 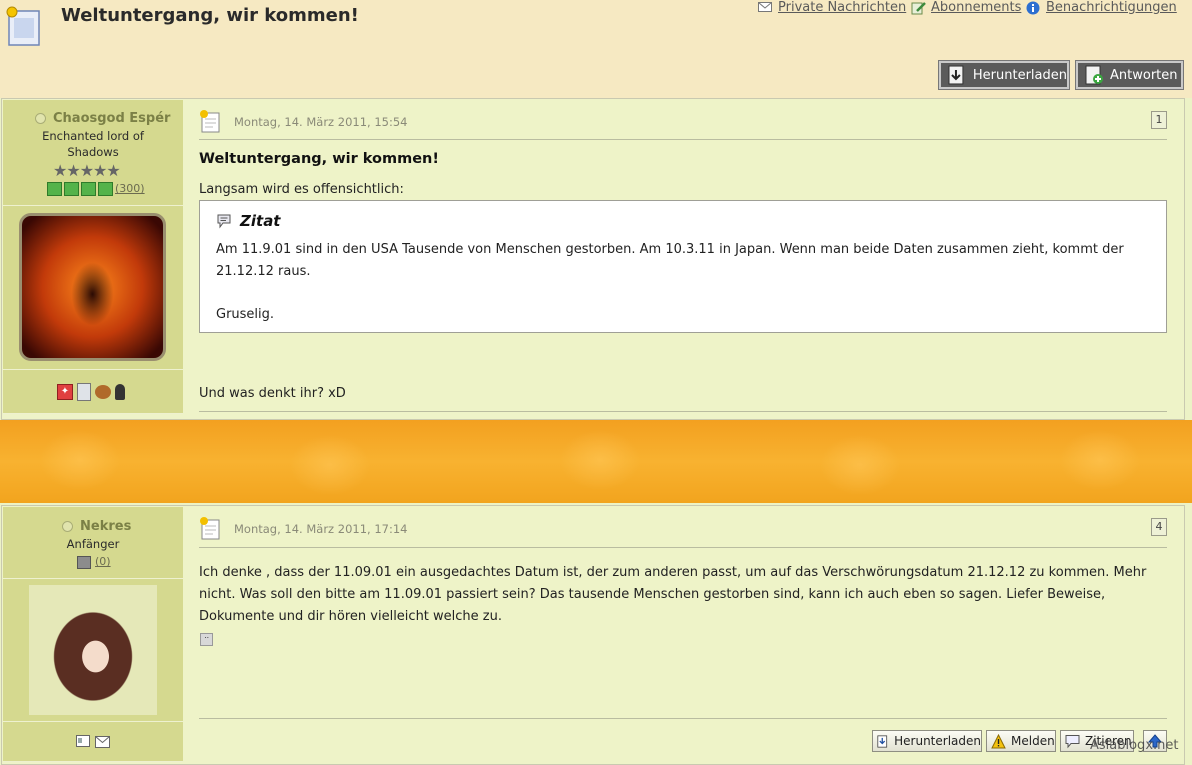 I want to click on private-messages-link: Private Nachrichten, so click(x=842, y=7).